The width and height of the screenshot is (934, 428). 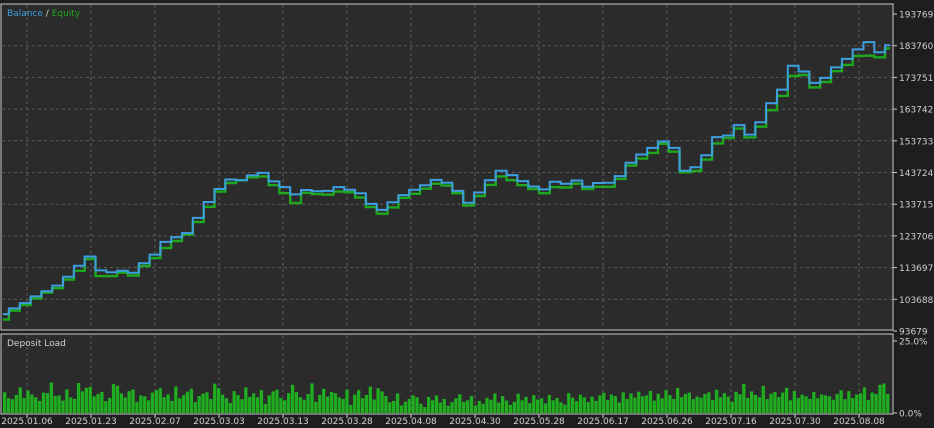 What do you see at coordinates (916, 79) in the screenshot?
I see `y-tick-label: 173751` at bounding box center [916, 79].